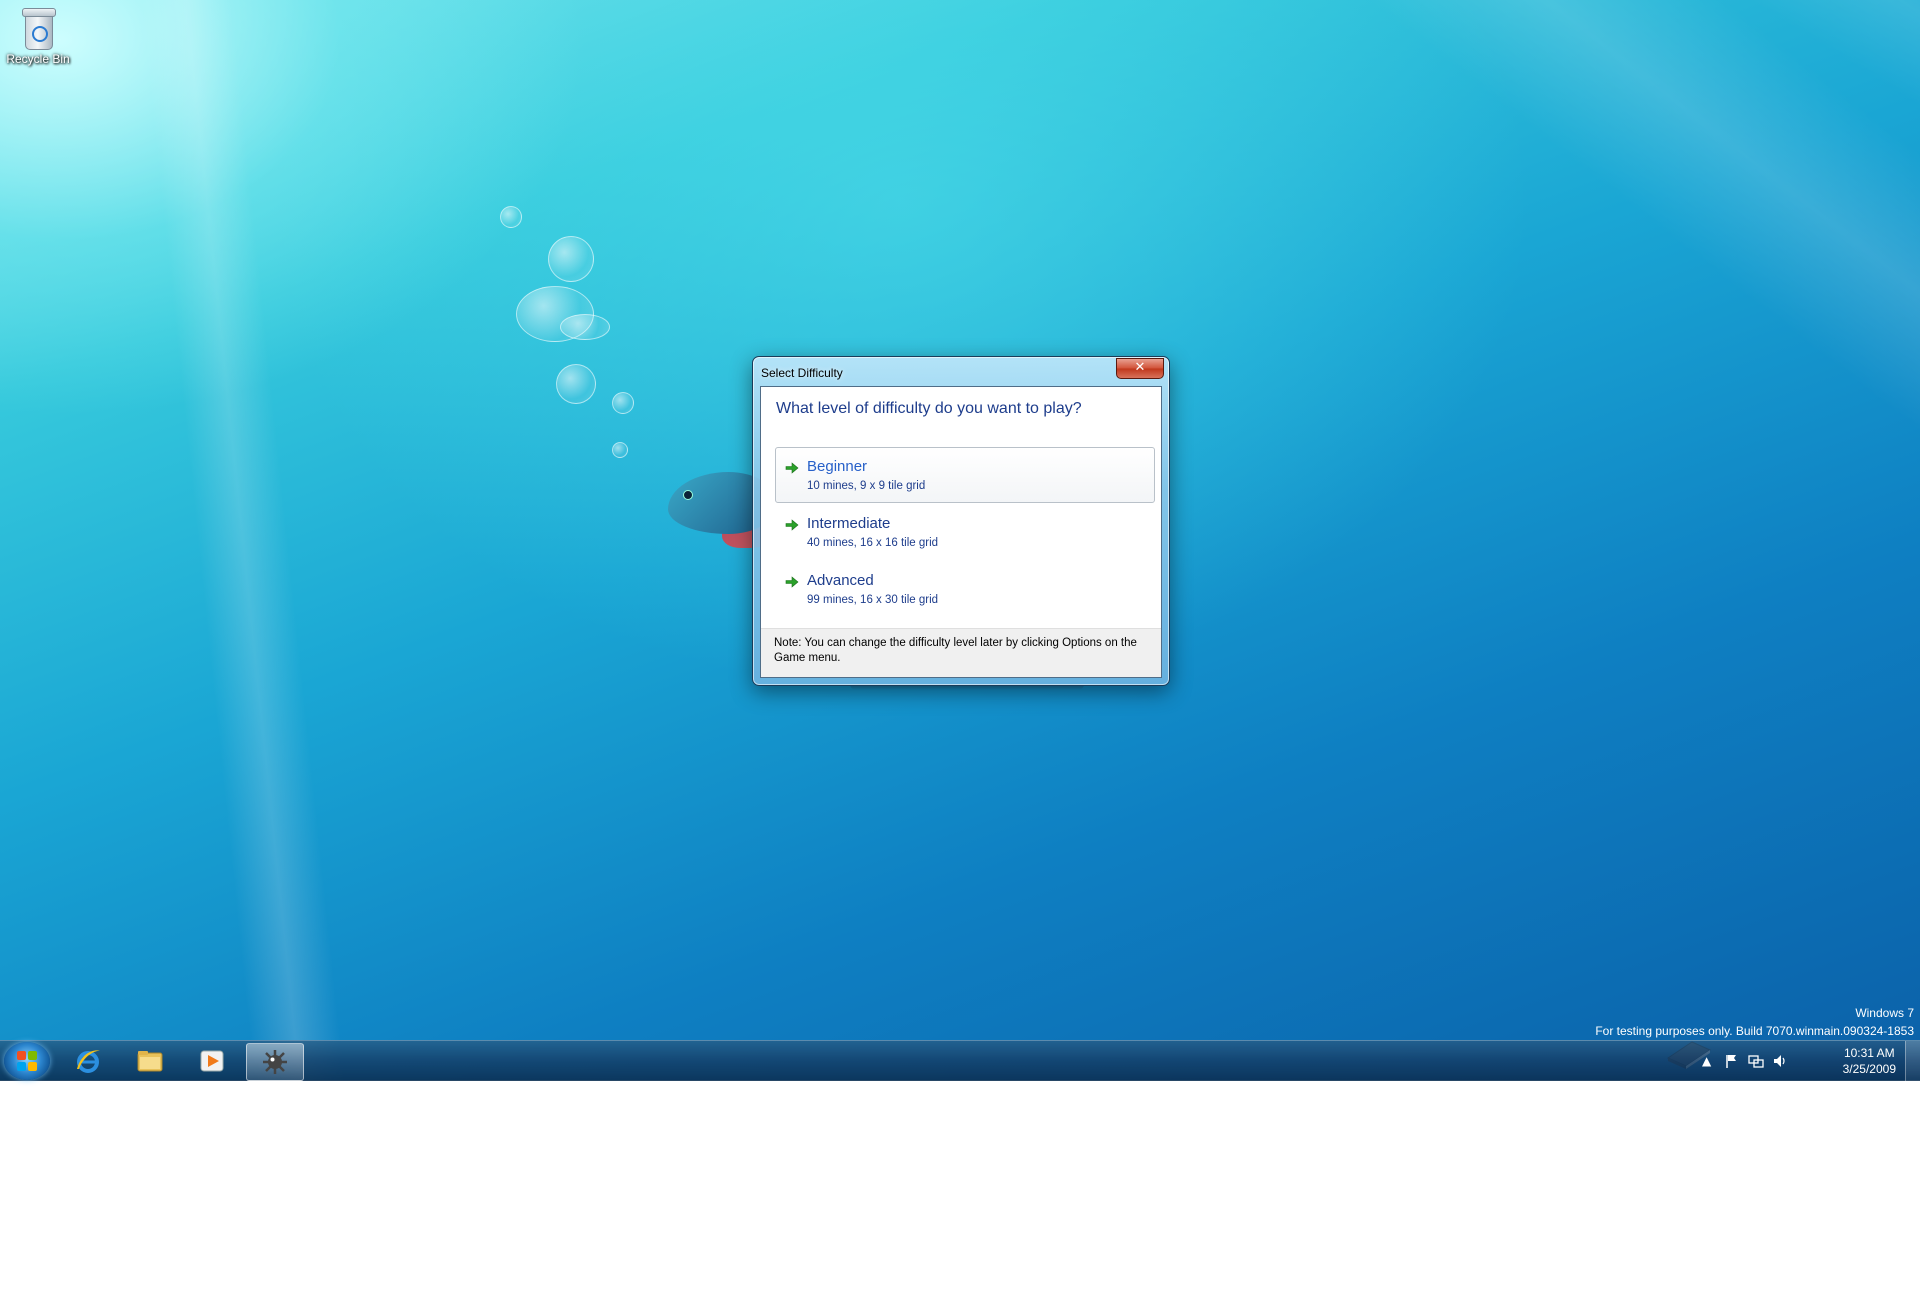 This screenshot has width=1920, height=1297. I want to click on taskbar-media-player, so click(212, 1061).